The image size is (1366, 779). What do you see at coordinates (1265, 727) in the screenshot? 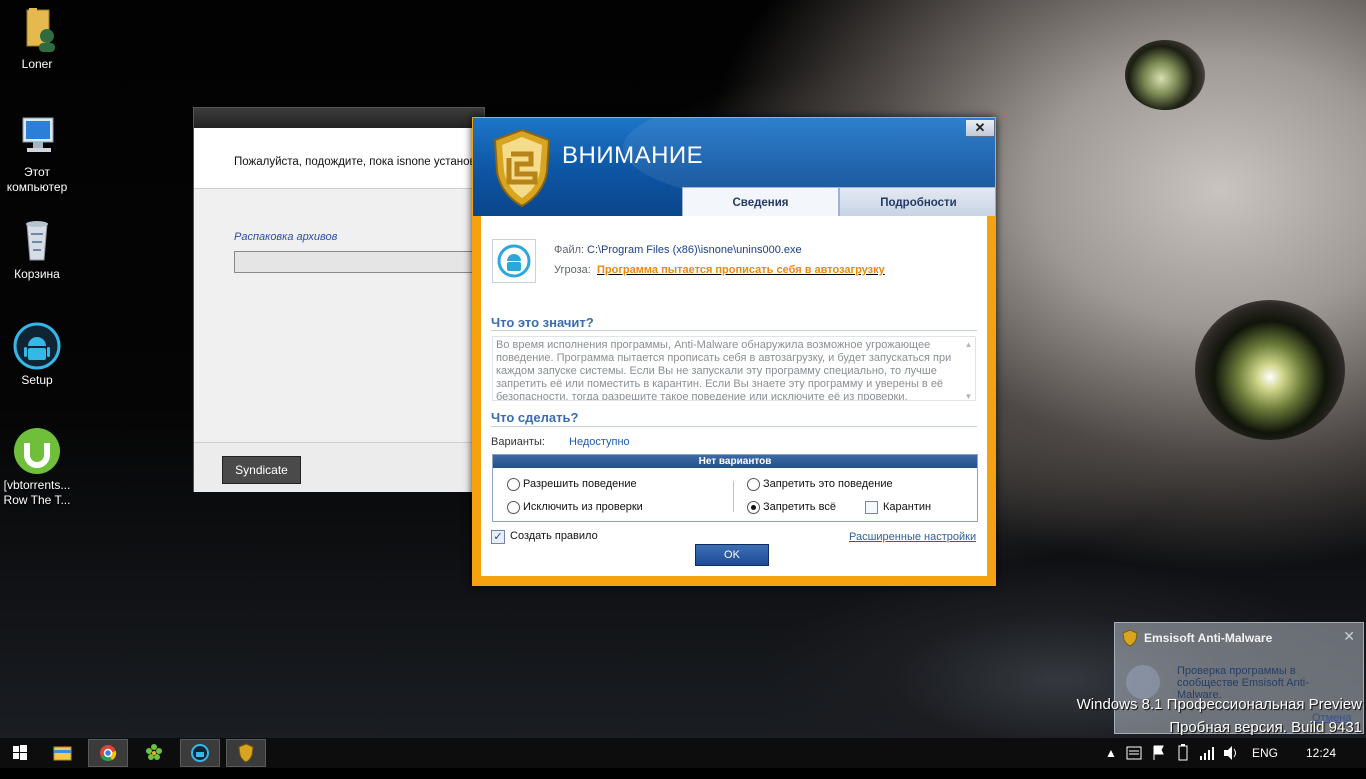
I see `windows-watermark-line2: Пробная версия. Build 9431` at bounding box center [1265, 727].